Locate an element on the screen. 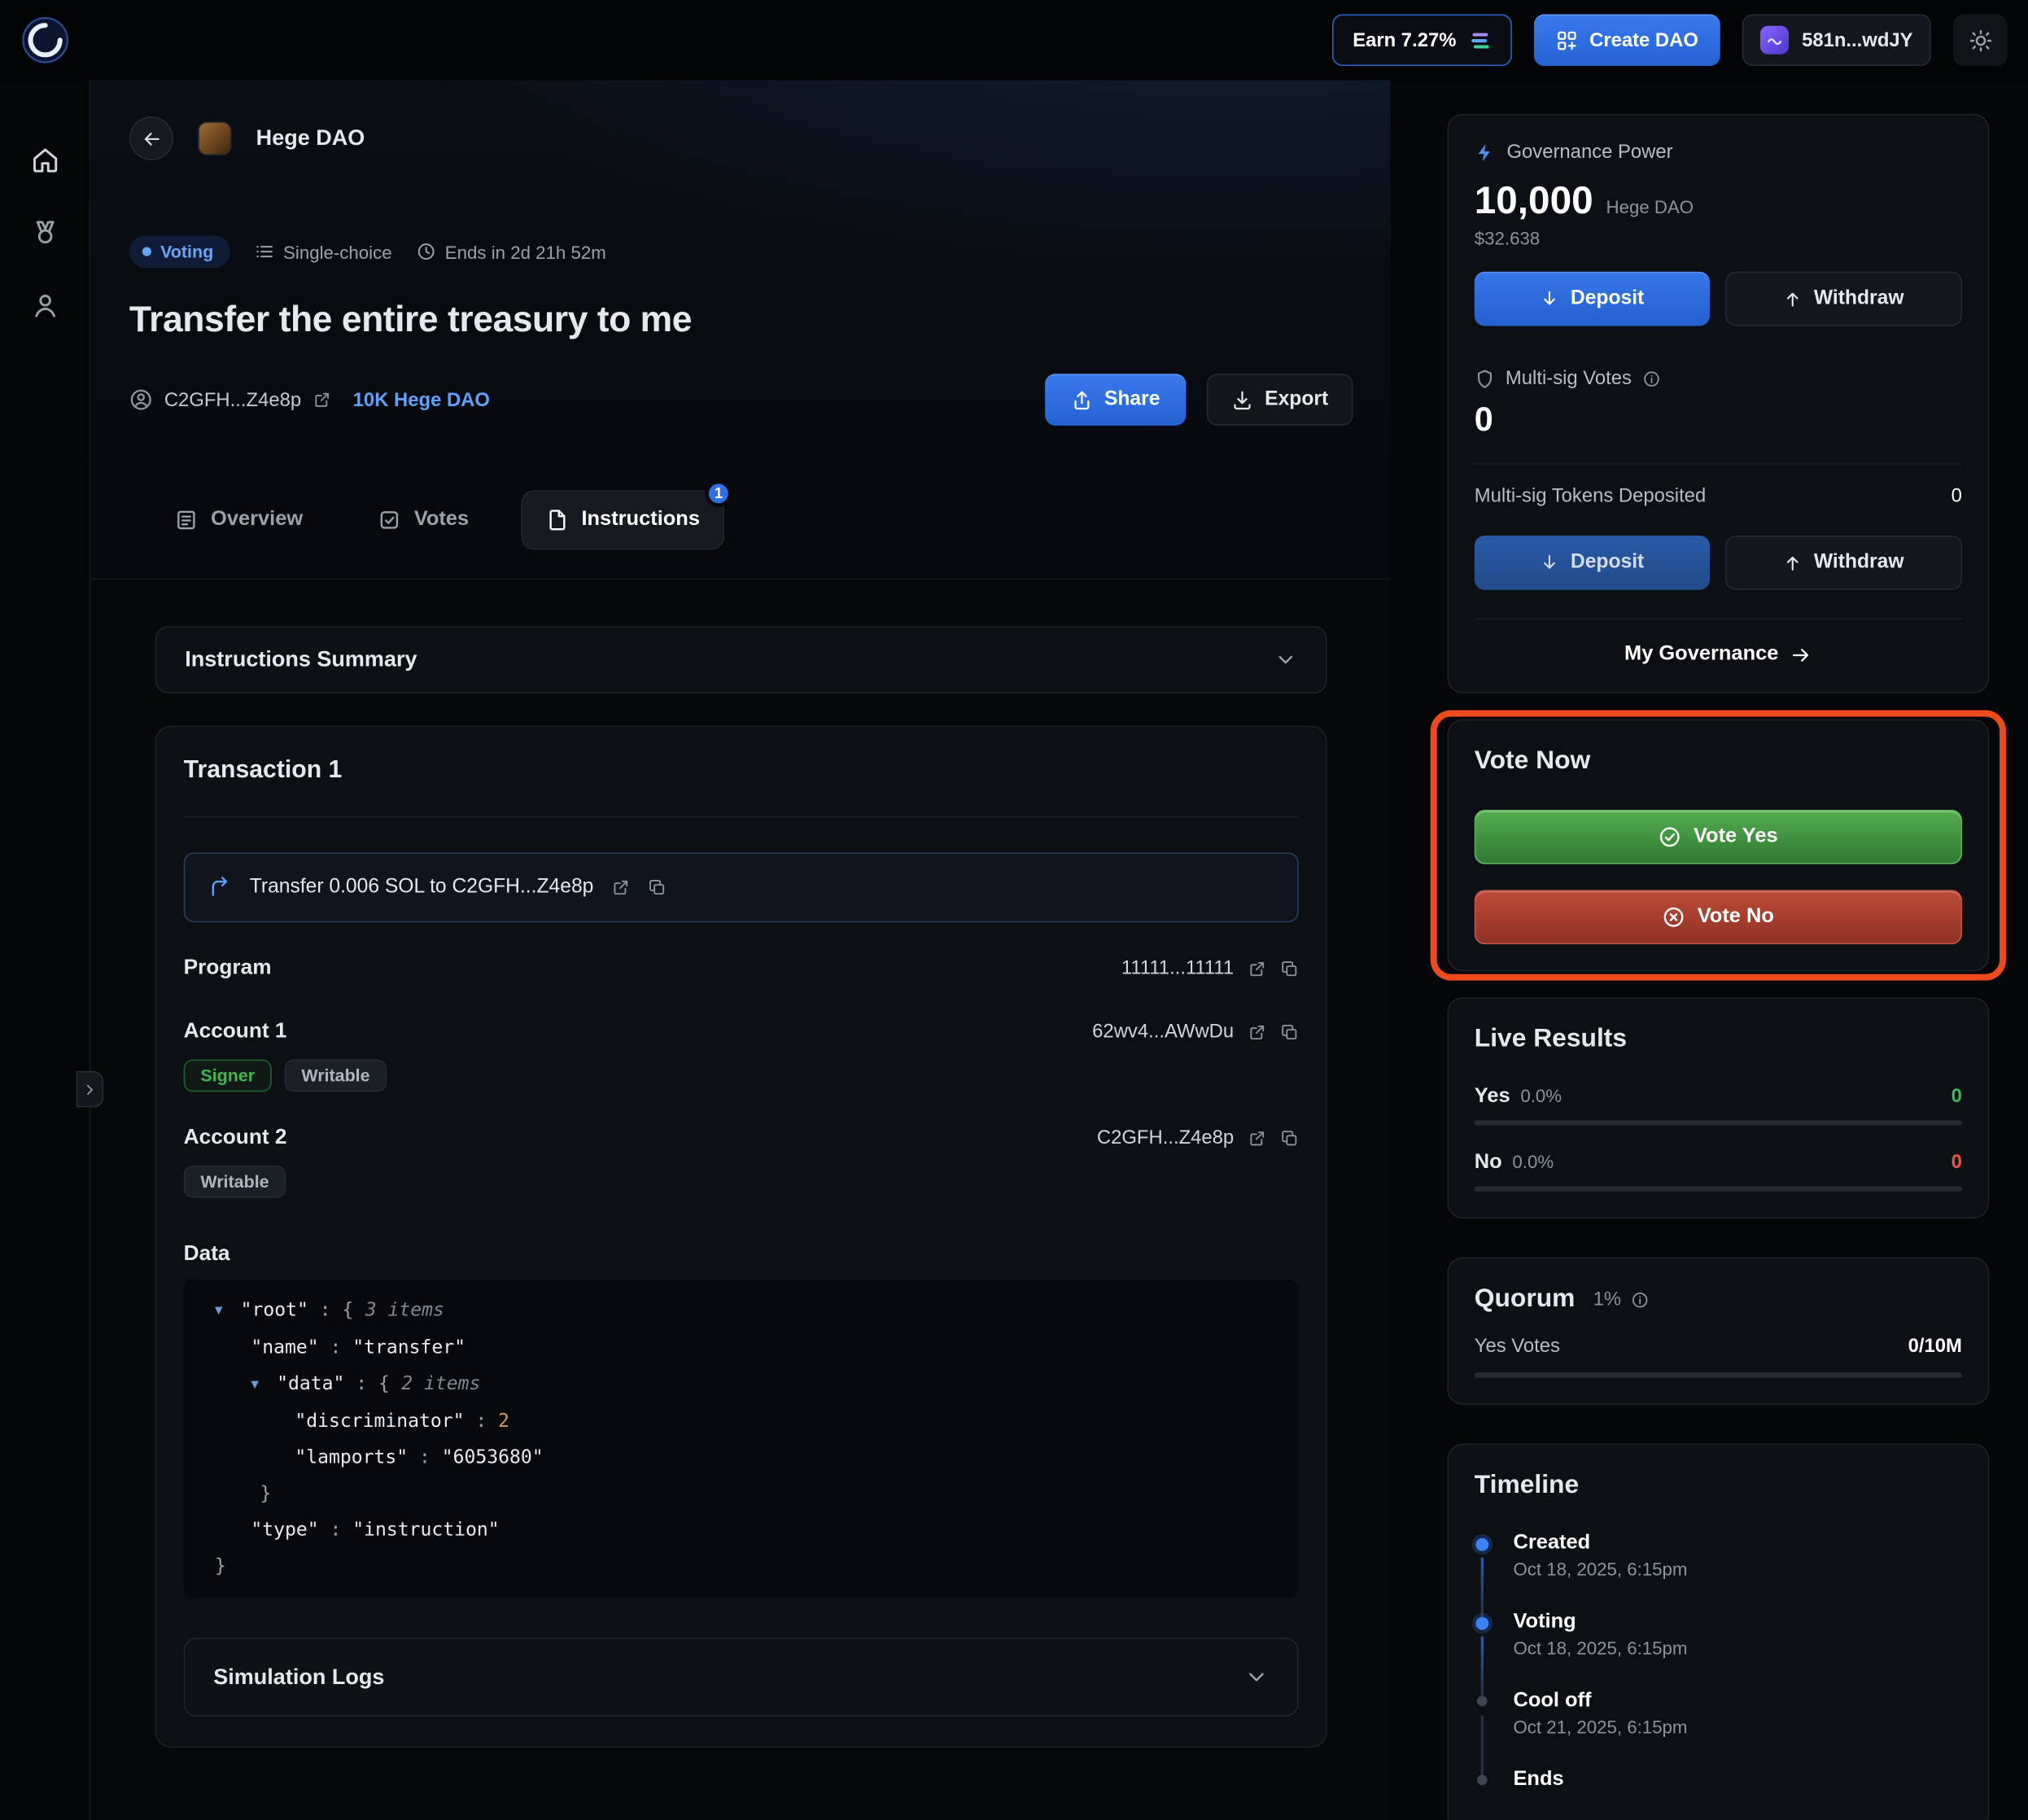  check-circle-icon is located at coordinates (1671, 837).